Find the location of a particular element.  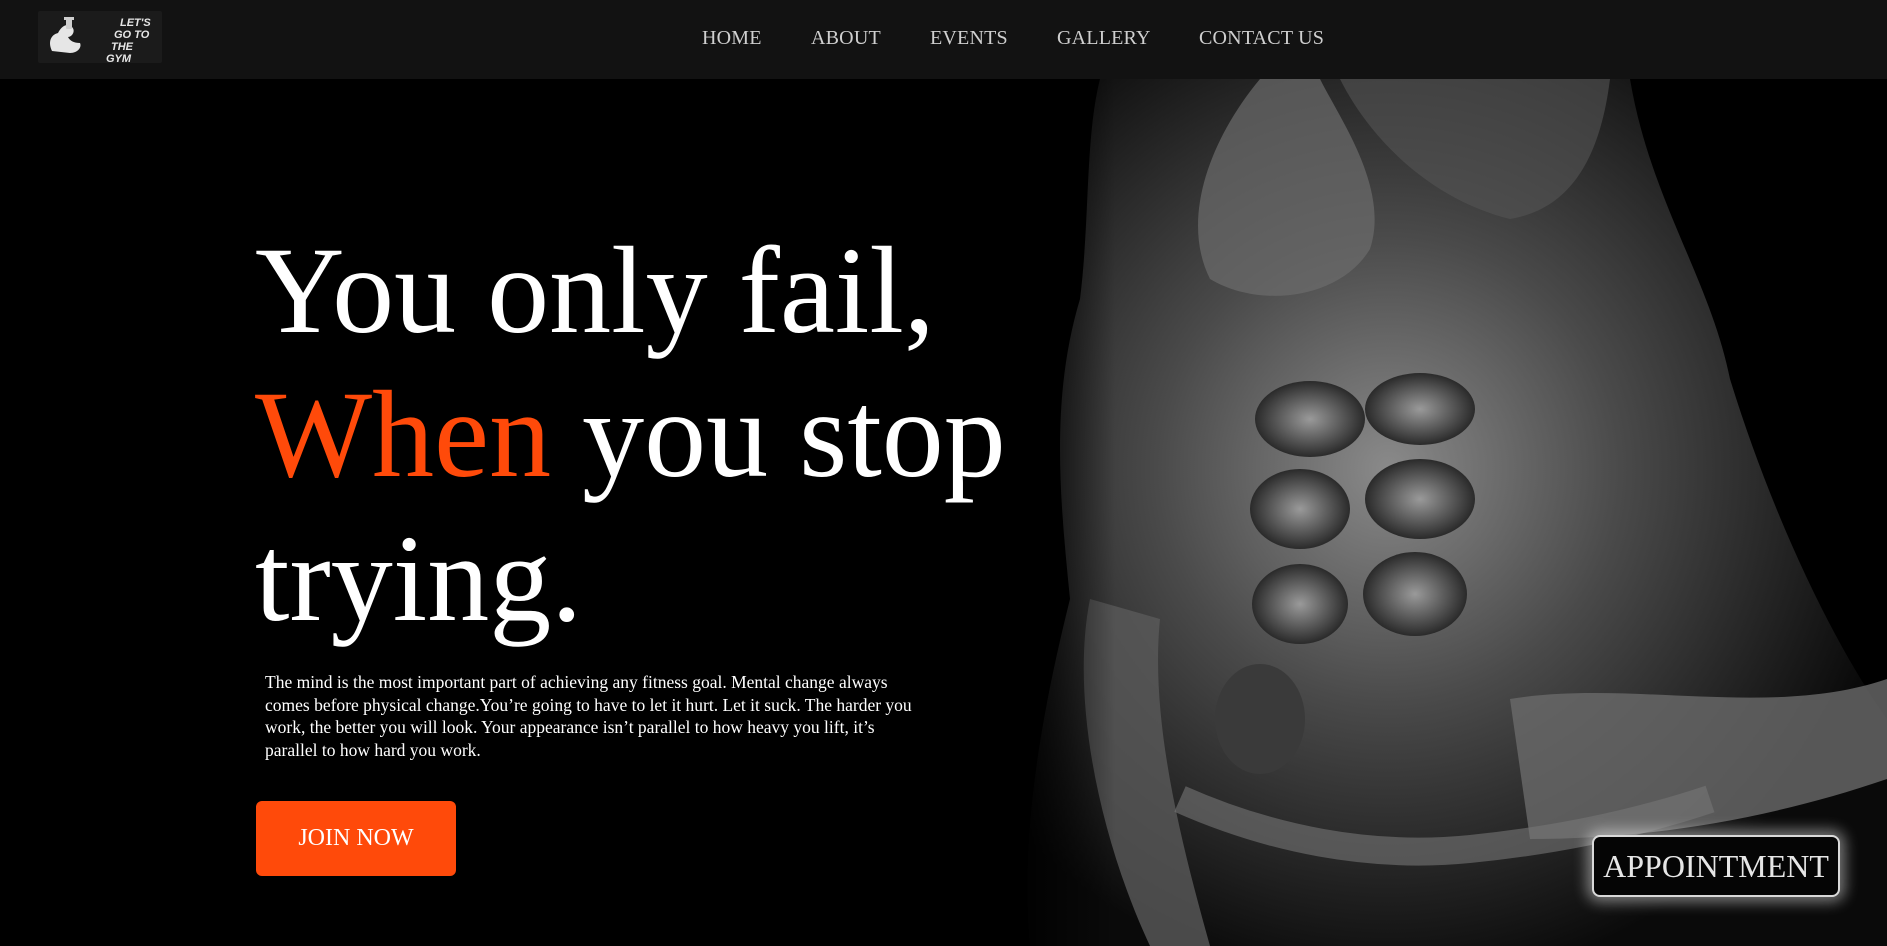

headline-accent-word: When is located at coordinates (403, 434).